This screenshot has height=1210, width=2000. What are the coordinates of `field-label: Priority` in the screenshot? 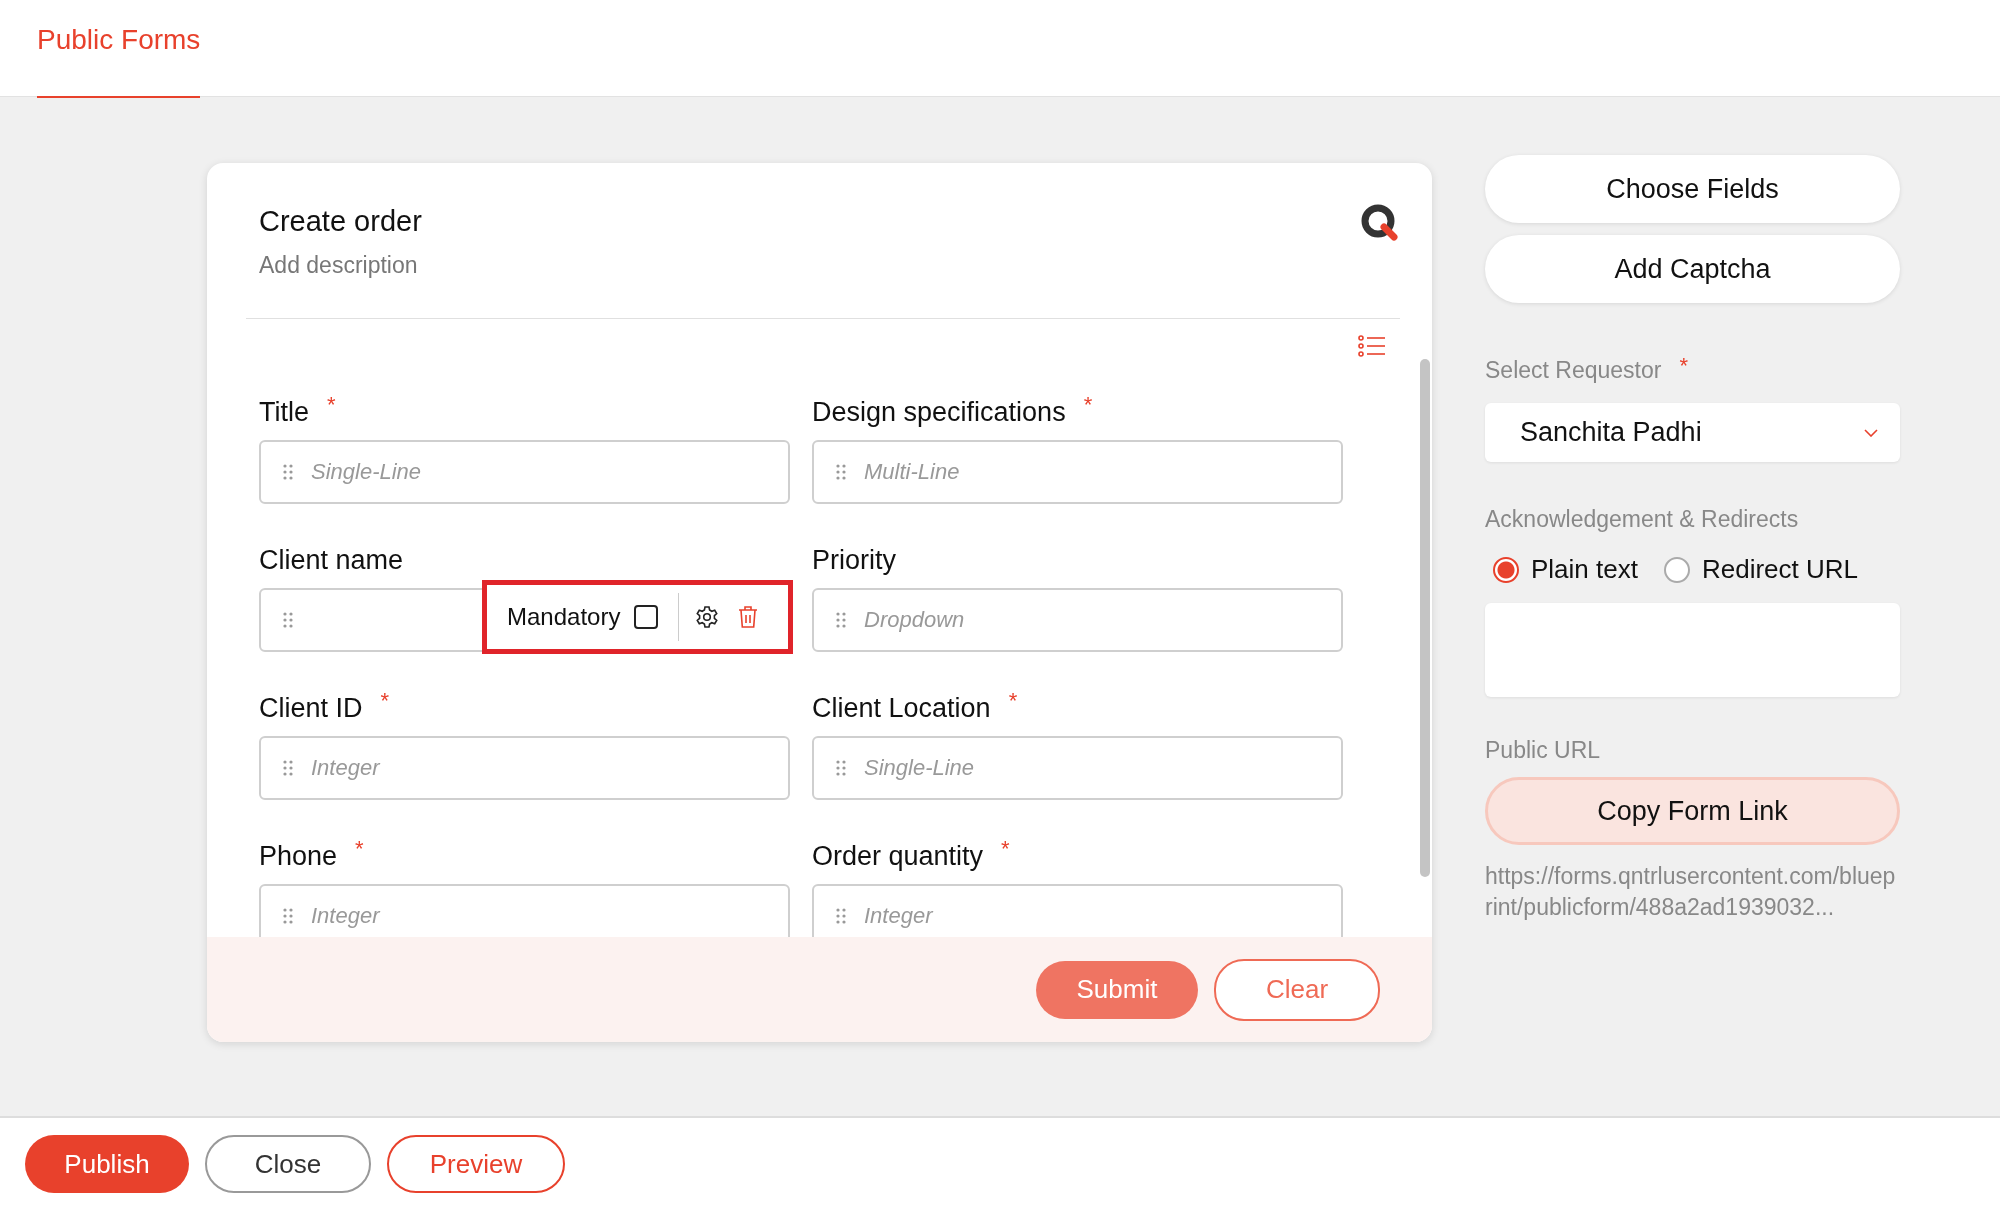 It's located at (854, 560).